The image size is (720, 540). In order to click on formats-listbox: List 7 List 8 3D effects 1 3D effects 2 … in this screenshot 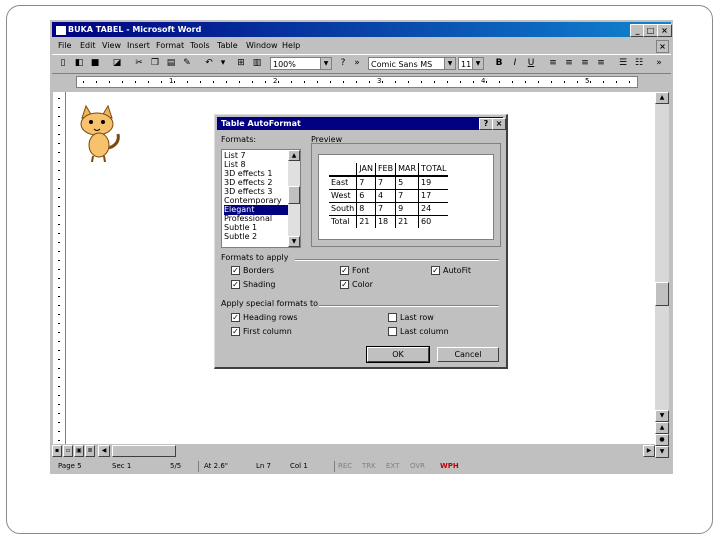, I will do `click(261, 198)`.